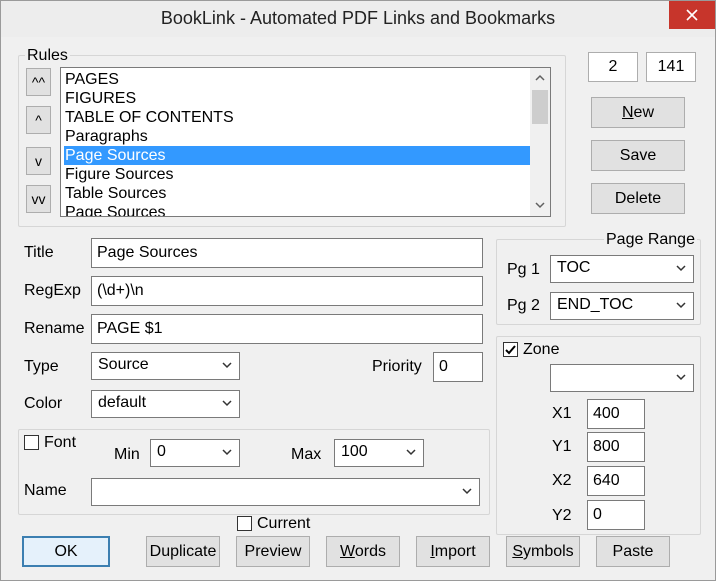  Describe the element at coordinates (122, 402) in the screenshot. I see `color-value: default` at that location.